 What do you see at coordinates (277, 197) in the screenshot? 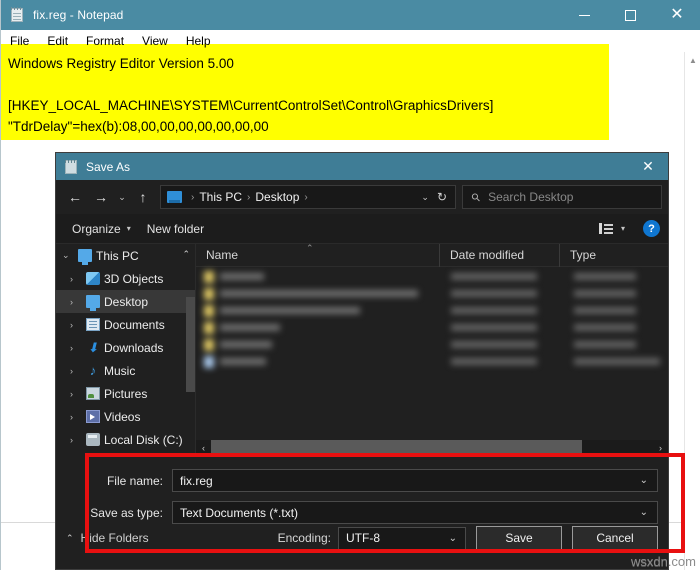
I see `breadcrumb-item-desktop: Desktop` at bounding box center [277, 197].